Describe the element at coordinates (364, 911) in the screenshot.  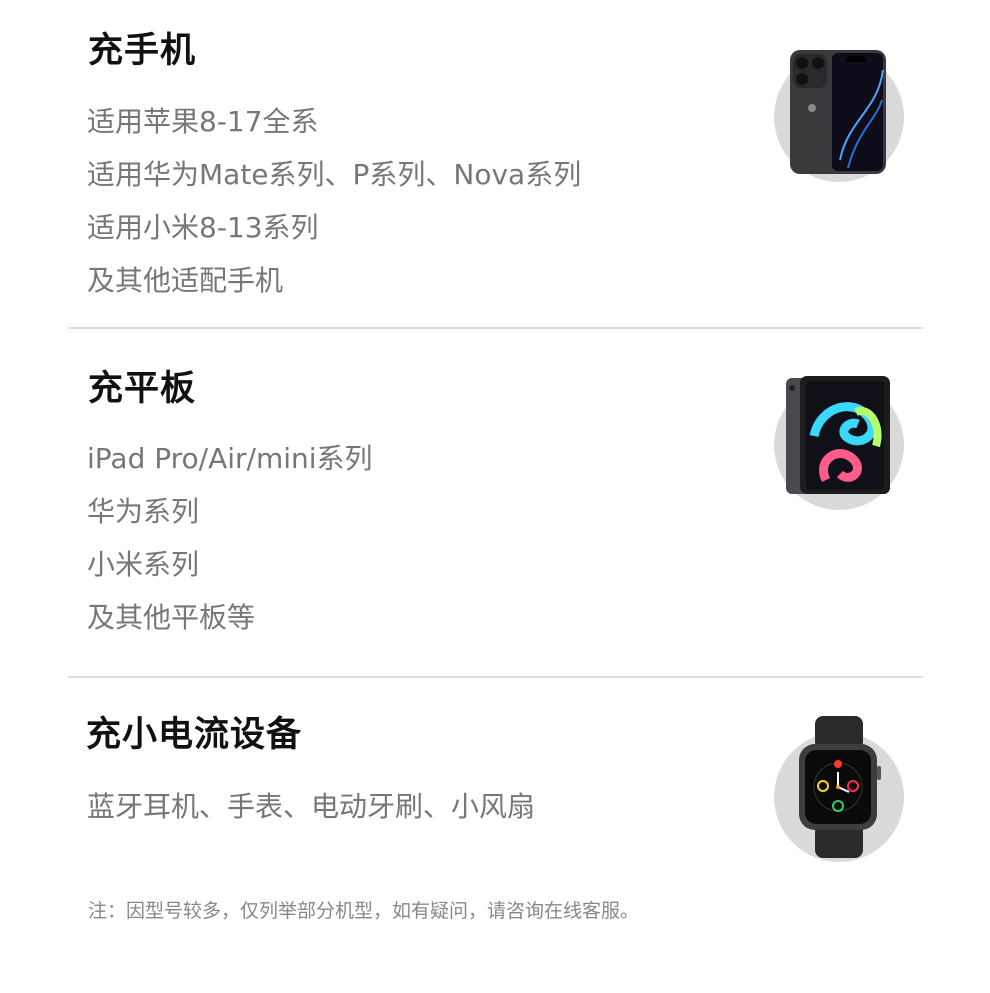
I see `footnote: 注：因型号较多，仅列举部分机型，如有疑问，请咨询在线客服。` at that location.